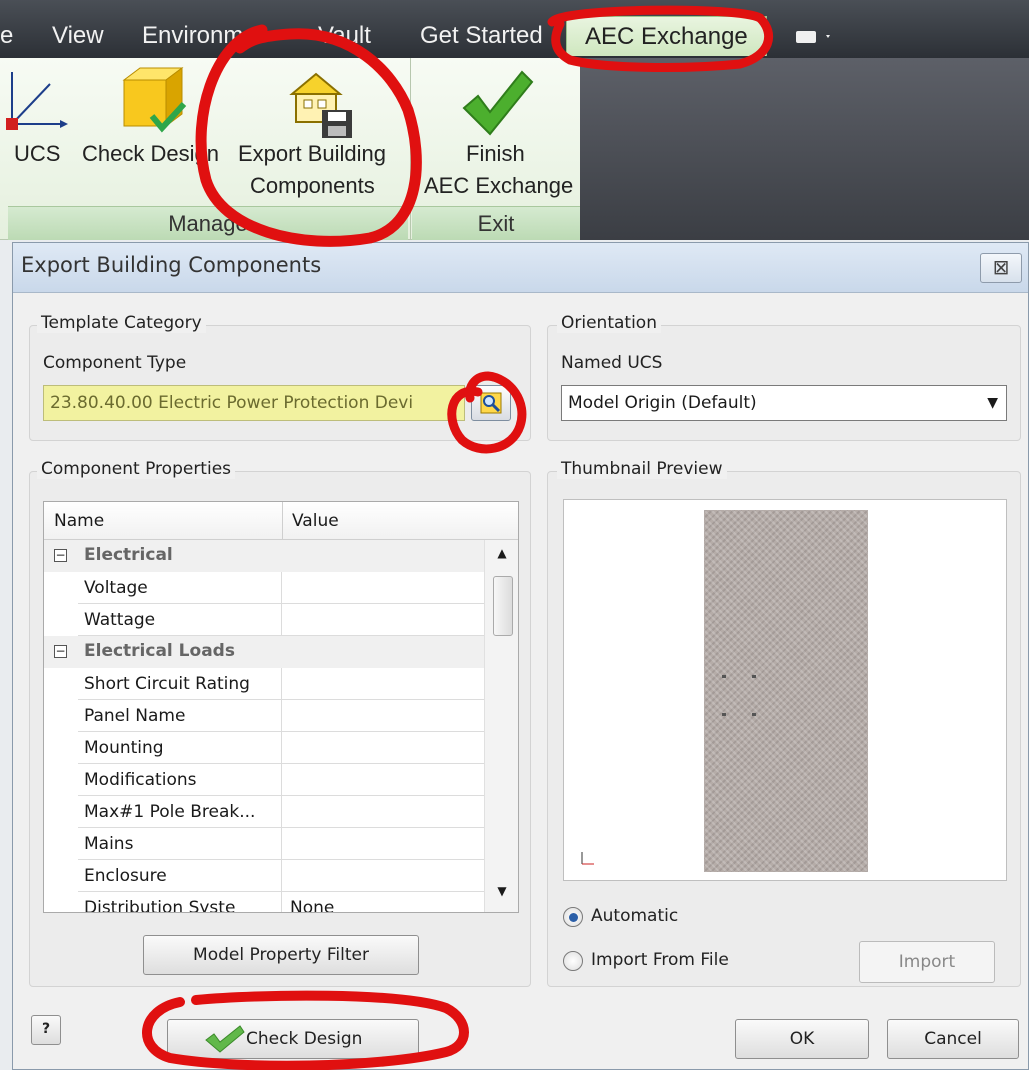 This screenshot has width=1029, height=1070. I want to click on category-label: Electrical Loads, so click(159, 651).